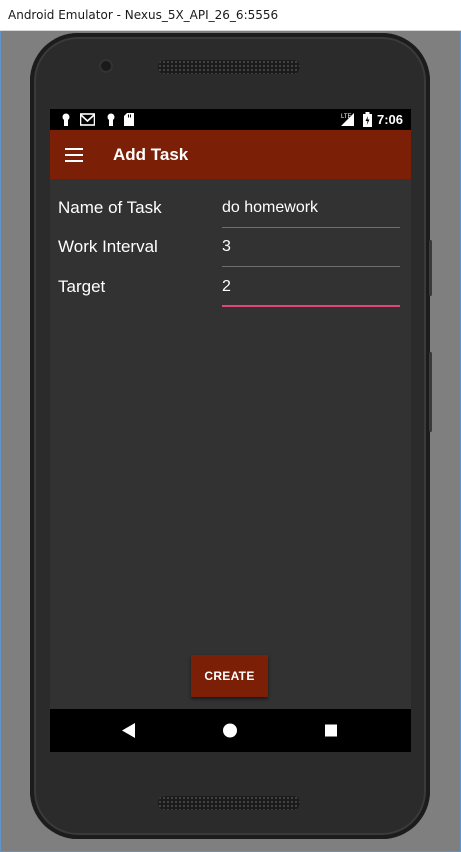  Describe the element at coordinates (87, 119) in the screenshot. I see `gmail-icon` at that location.